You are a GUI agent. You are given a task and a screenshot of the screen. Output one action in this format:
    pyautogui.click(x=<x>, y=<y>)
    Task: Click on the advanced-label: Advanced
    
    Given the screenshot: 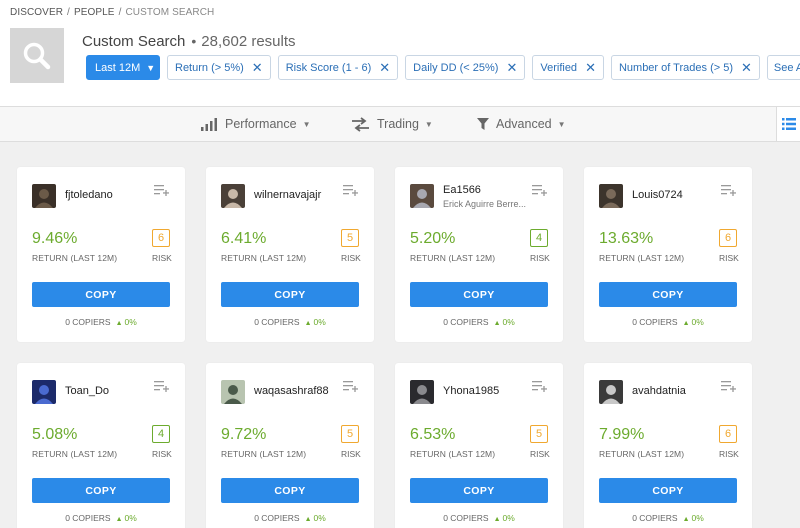 What is the action you would take?
    pyautogui.click(x=524, y=124)
    